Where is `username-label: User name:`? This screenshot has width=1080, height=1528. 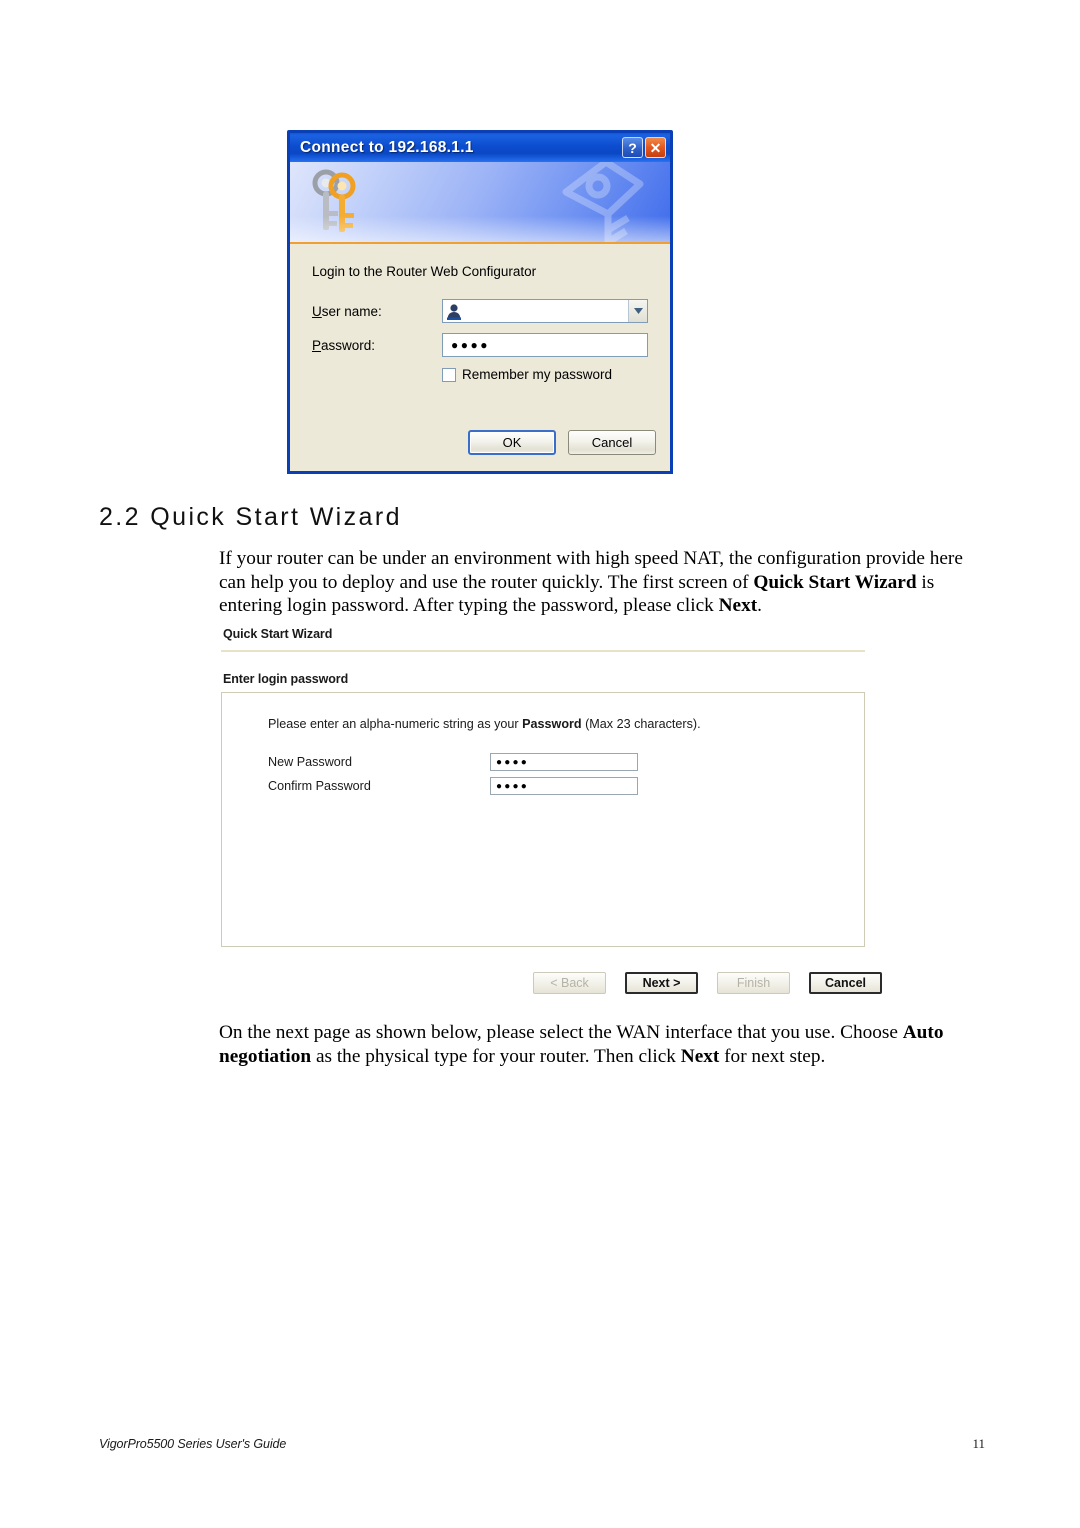
username-label: User name: is located at coordinates (377, 311).